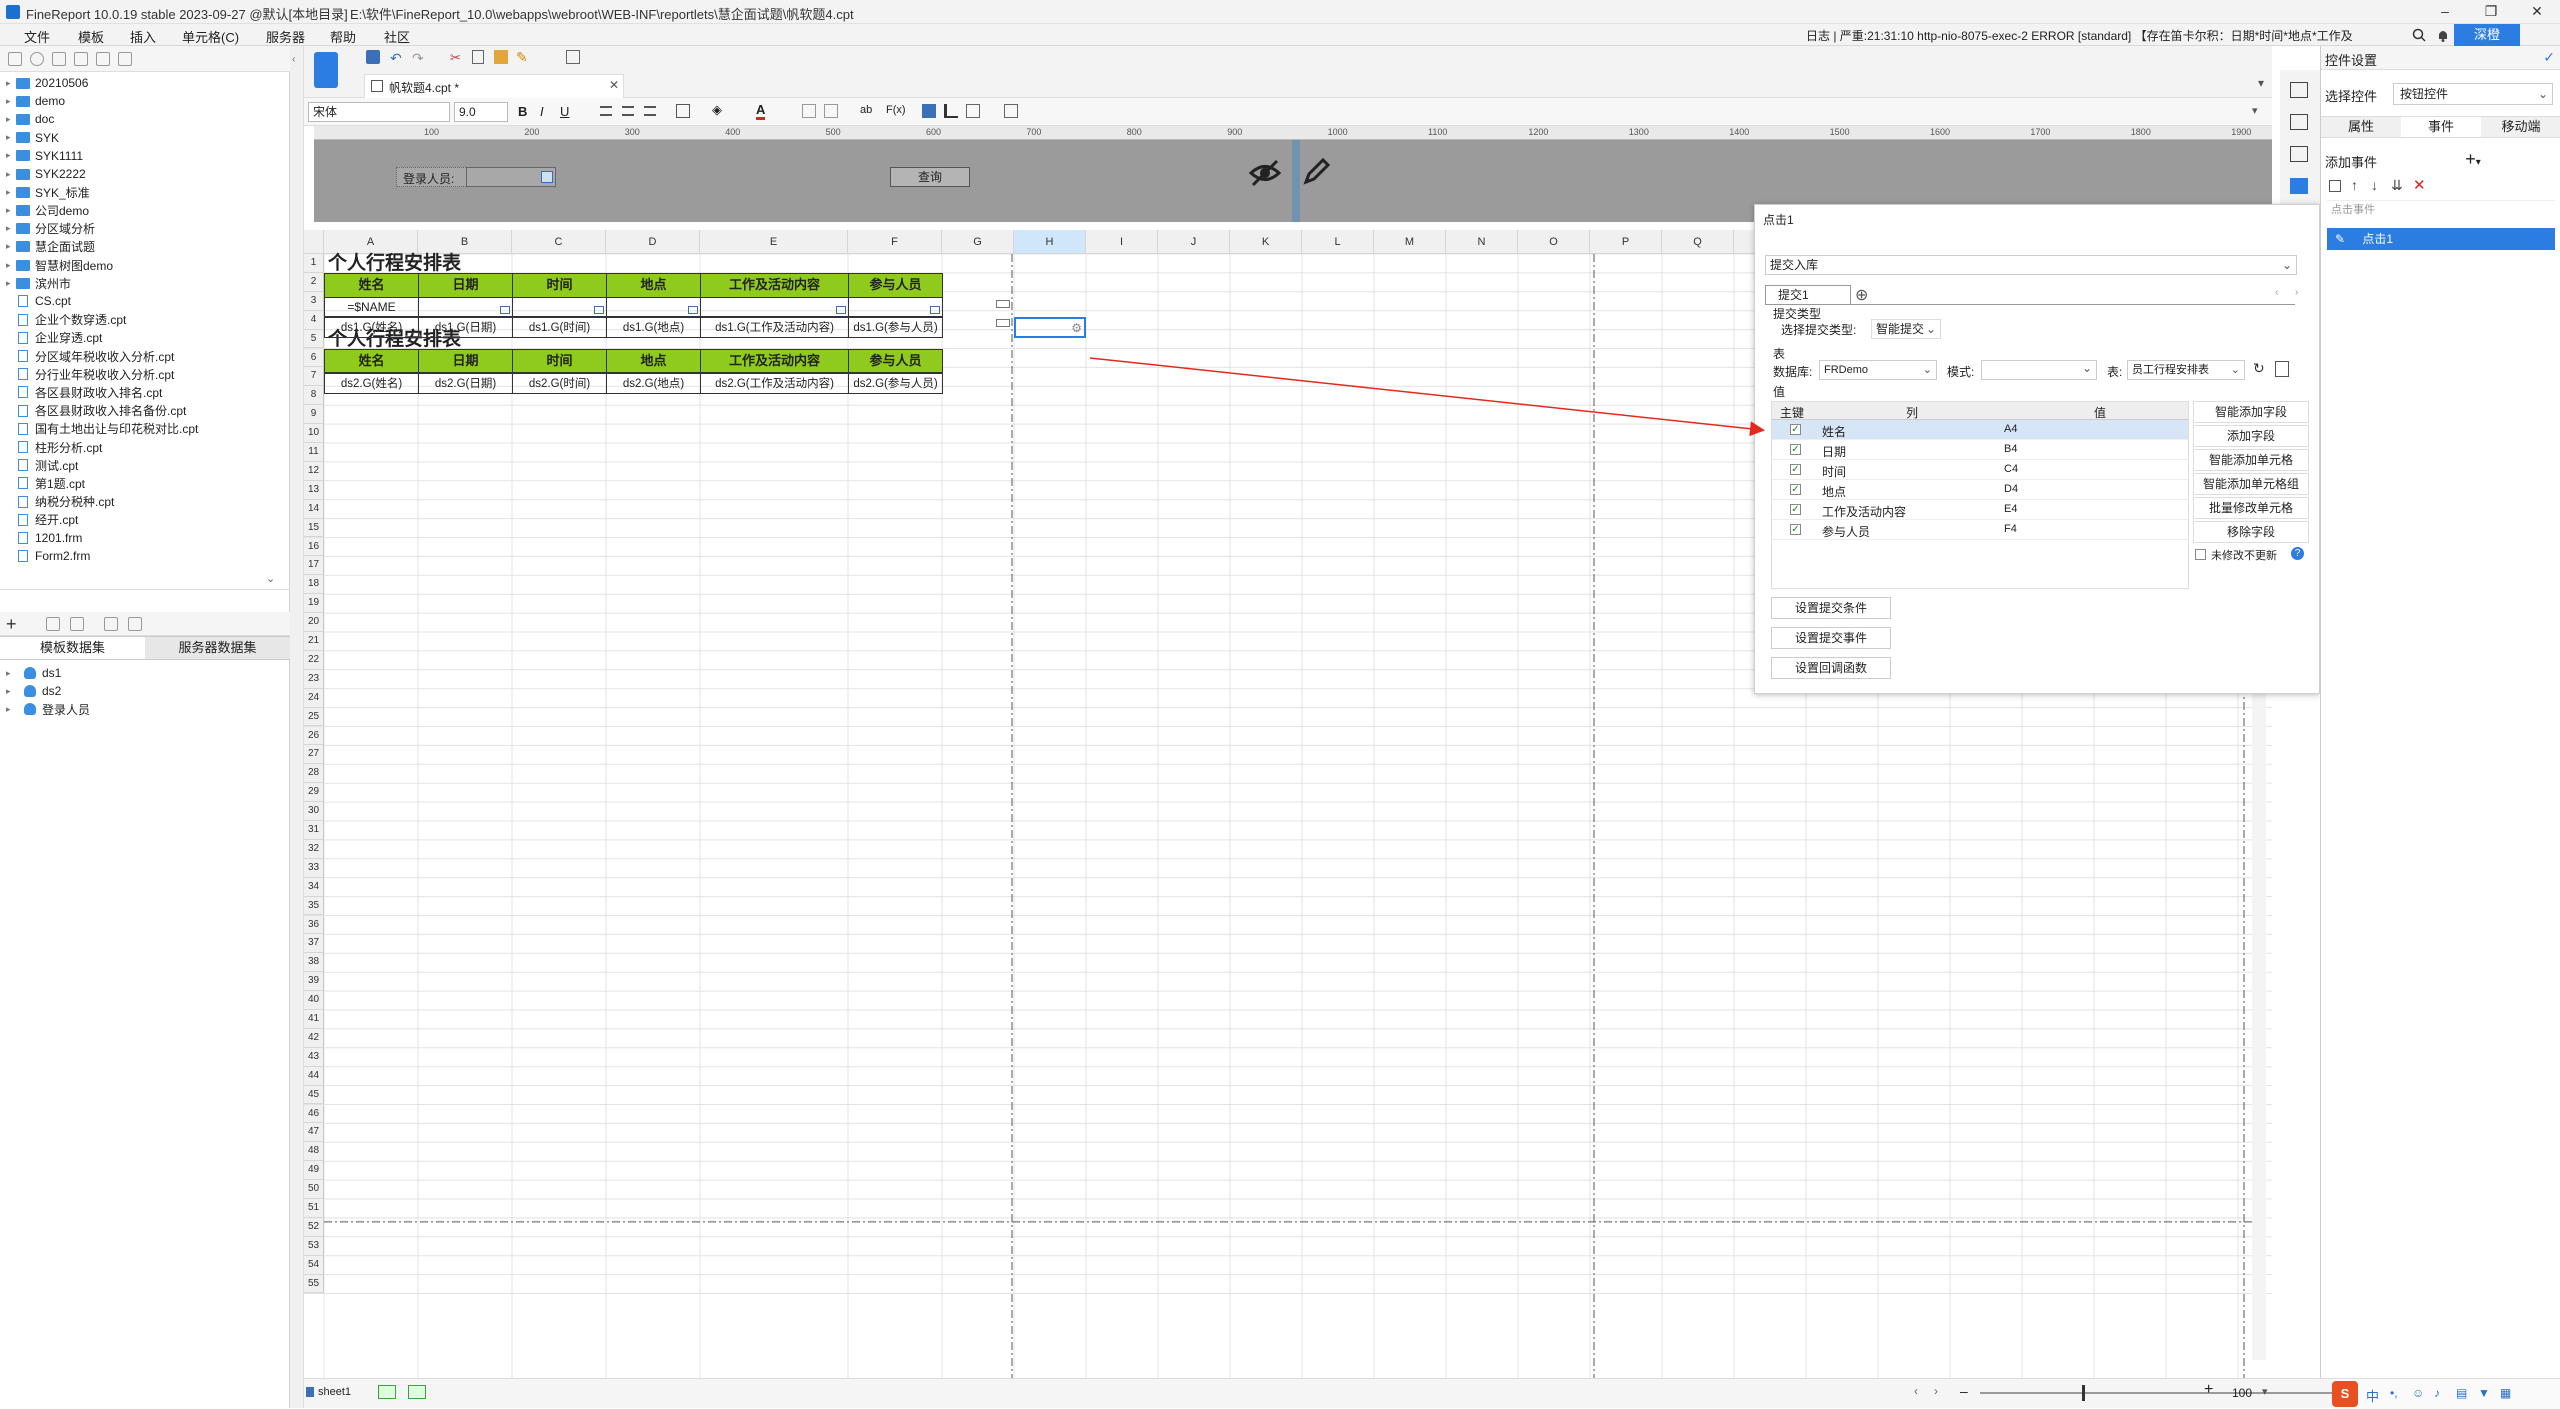 The image size is (2560, 1409). I want to click on page-prev-icon: ‹, so click(1916, 1391).